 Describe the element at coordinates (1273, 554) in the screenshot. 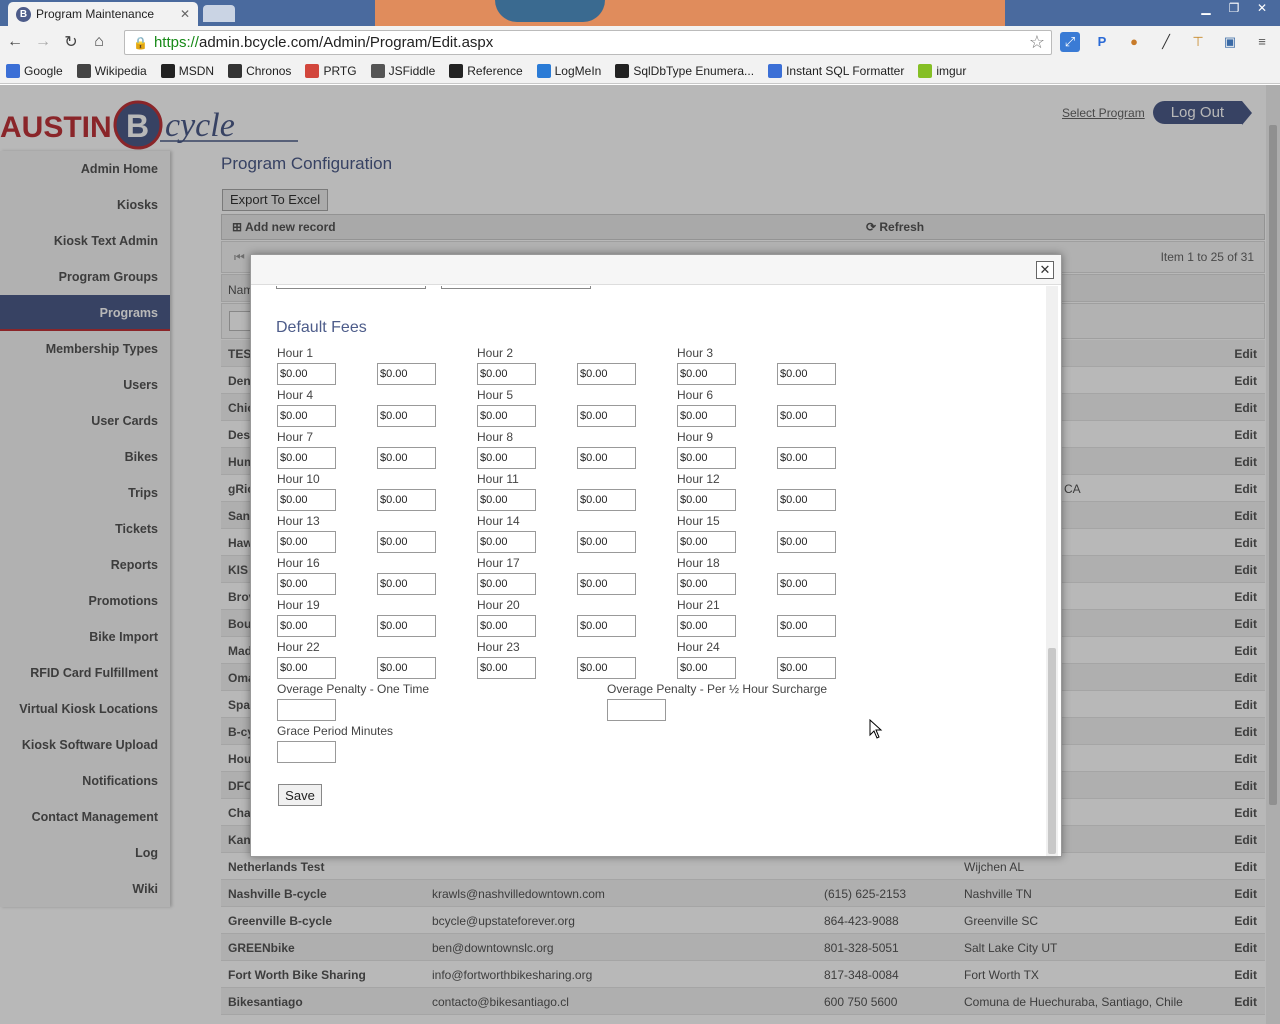

I see `page-scrollbar` at that location.